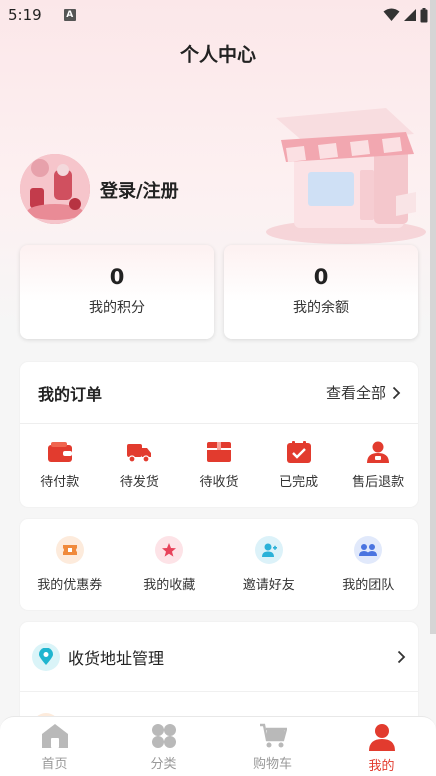  Describe the element at coordinates (381, 766) in the screenshot. I see `tab-label: 我的` at that location.